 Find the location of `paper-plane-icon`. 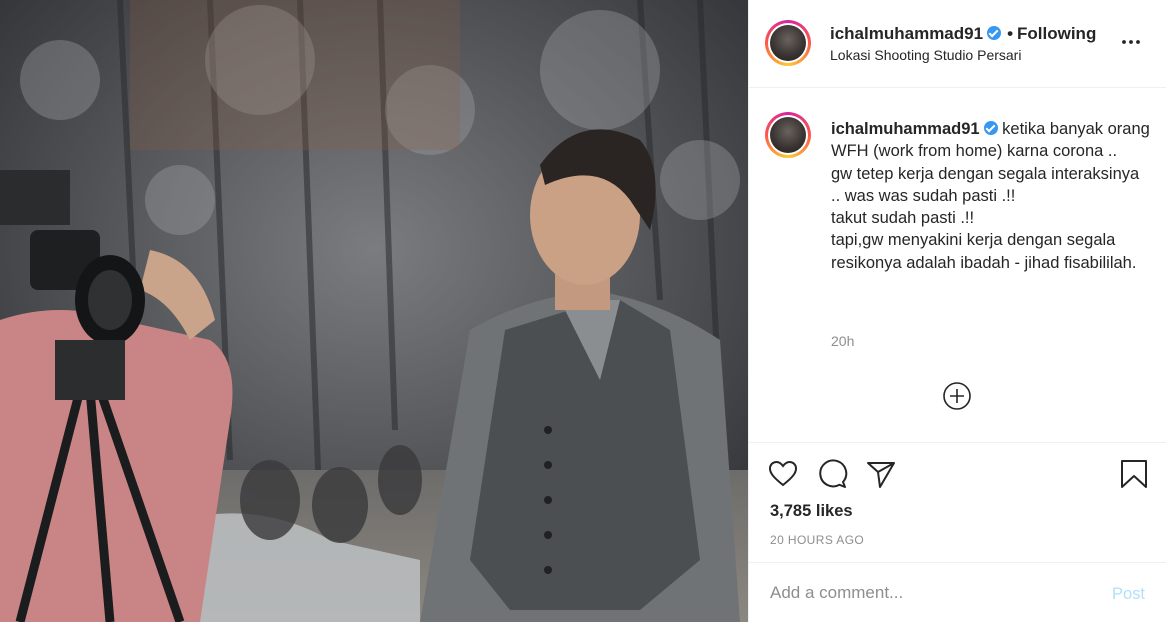

paper-plane-icon is located at coordinates (881, 474).